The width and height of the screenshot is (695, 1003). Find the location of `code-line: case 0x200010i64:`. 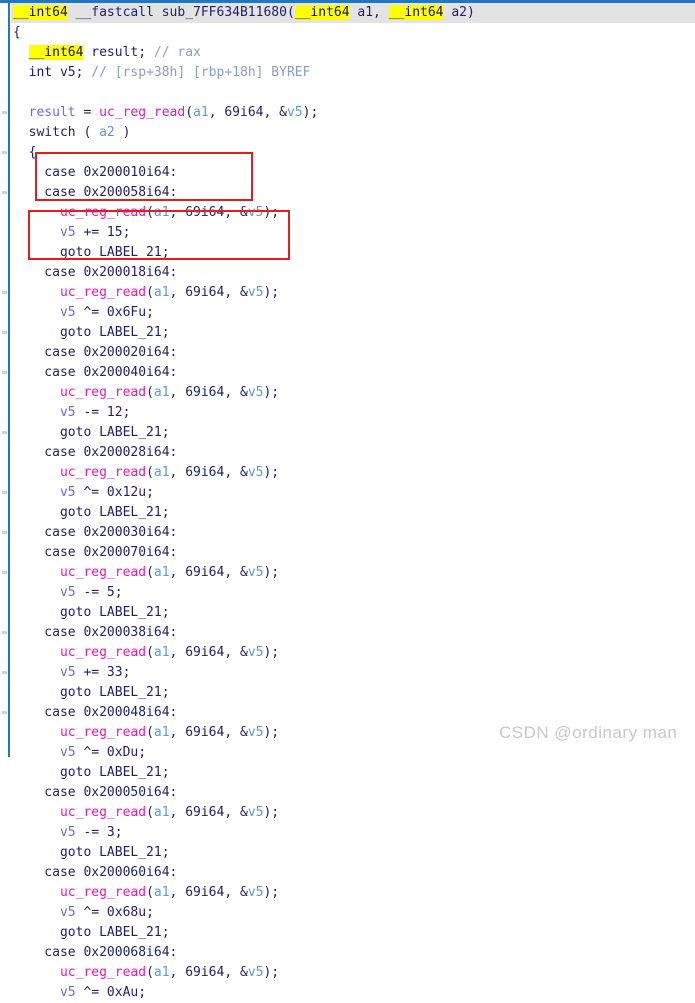

code-line: case 0x200010i64: is located at coordinates (353, 173).